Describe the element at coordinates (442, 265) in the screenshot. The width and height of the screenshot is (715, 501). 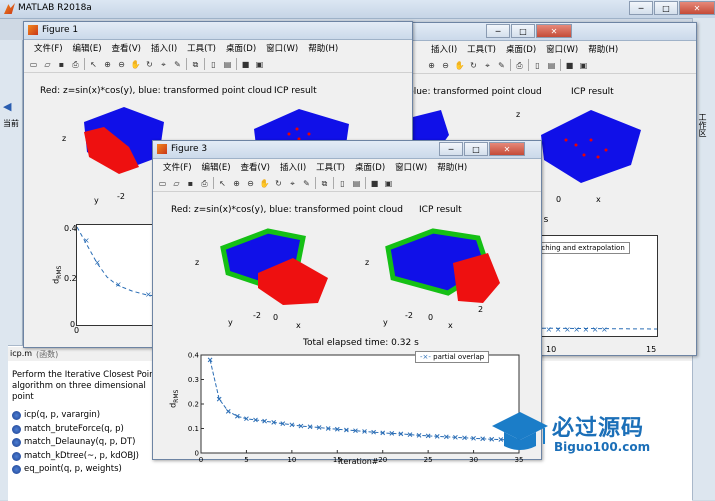
I see `figure-3-right-surface` at that location.